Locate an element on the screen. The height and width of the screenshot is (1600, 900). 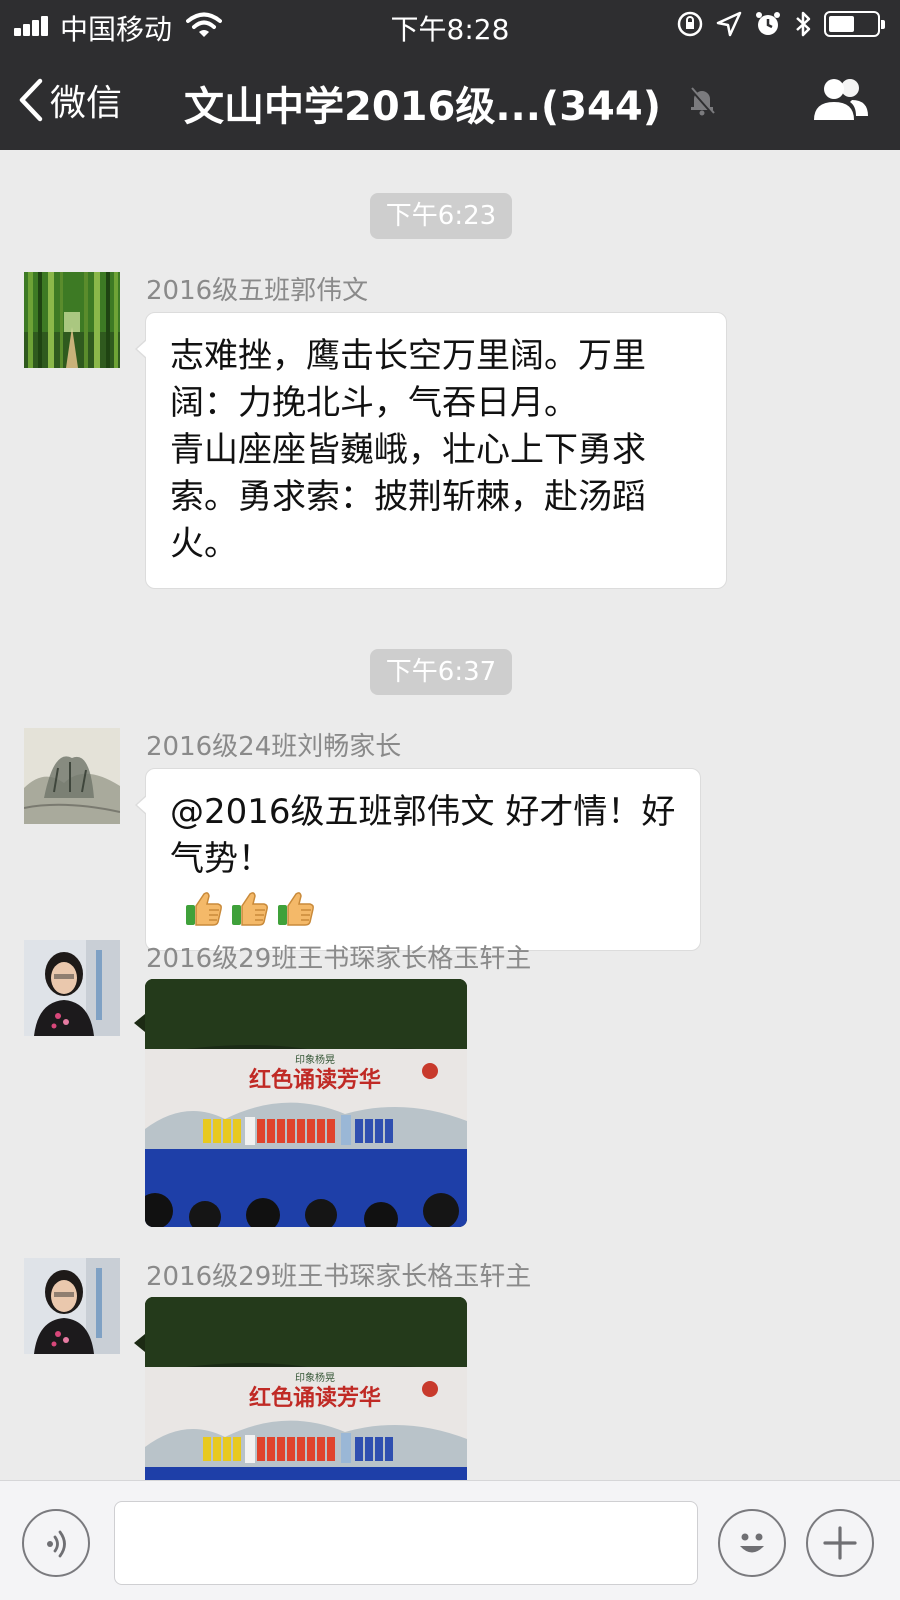
back-button: 微信 is located at coordinates (70, 100).